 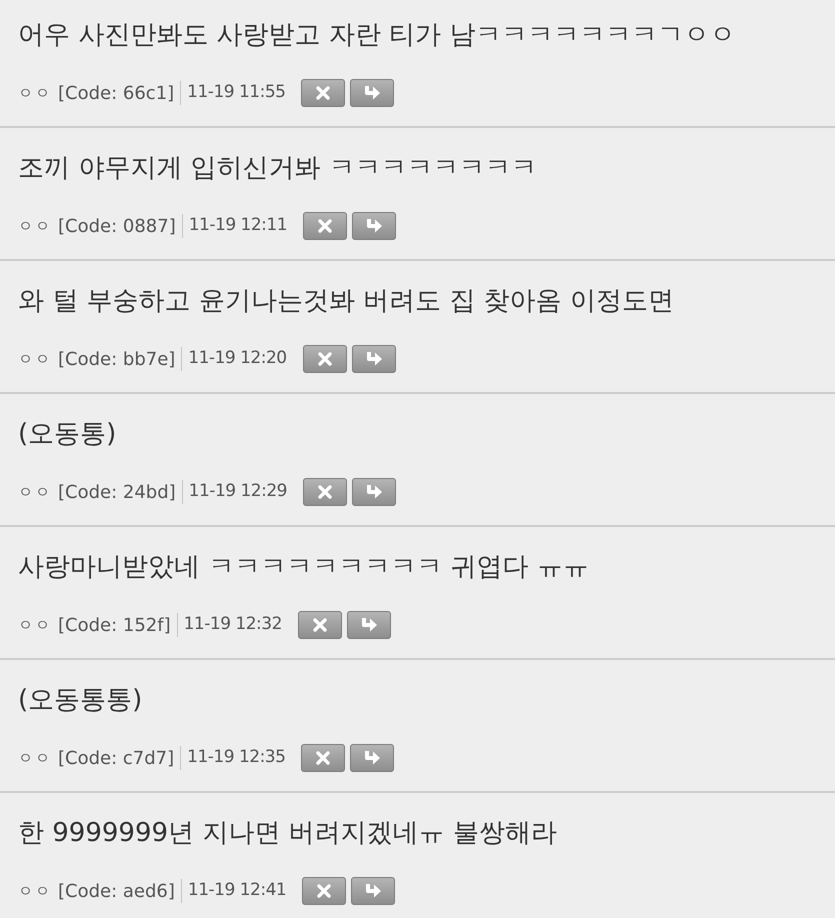 I want to click on comment-text: 와 털 부숭하고 윤기나는것봐 버려도 집 찾아옴 이정도면, so click(x=346, y=301).